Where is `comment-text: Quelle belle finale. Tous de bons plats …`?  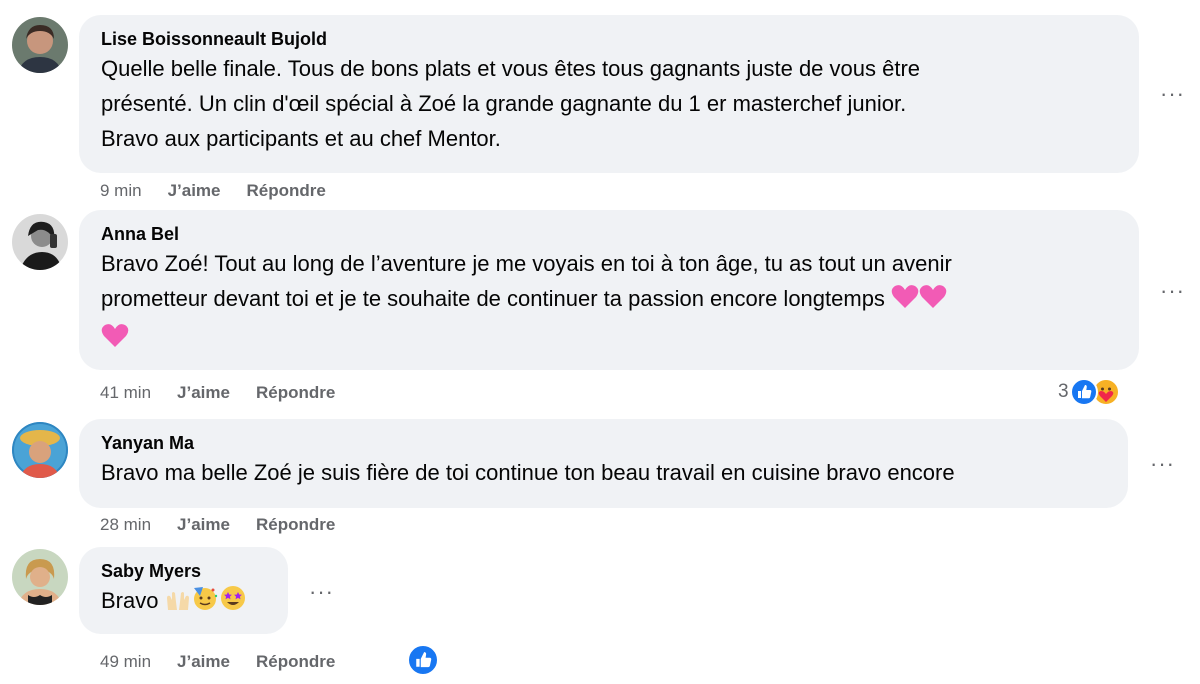 comment-text: Quelle belle finale. Tous de bons plats … is located at coordinates (610, 103).